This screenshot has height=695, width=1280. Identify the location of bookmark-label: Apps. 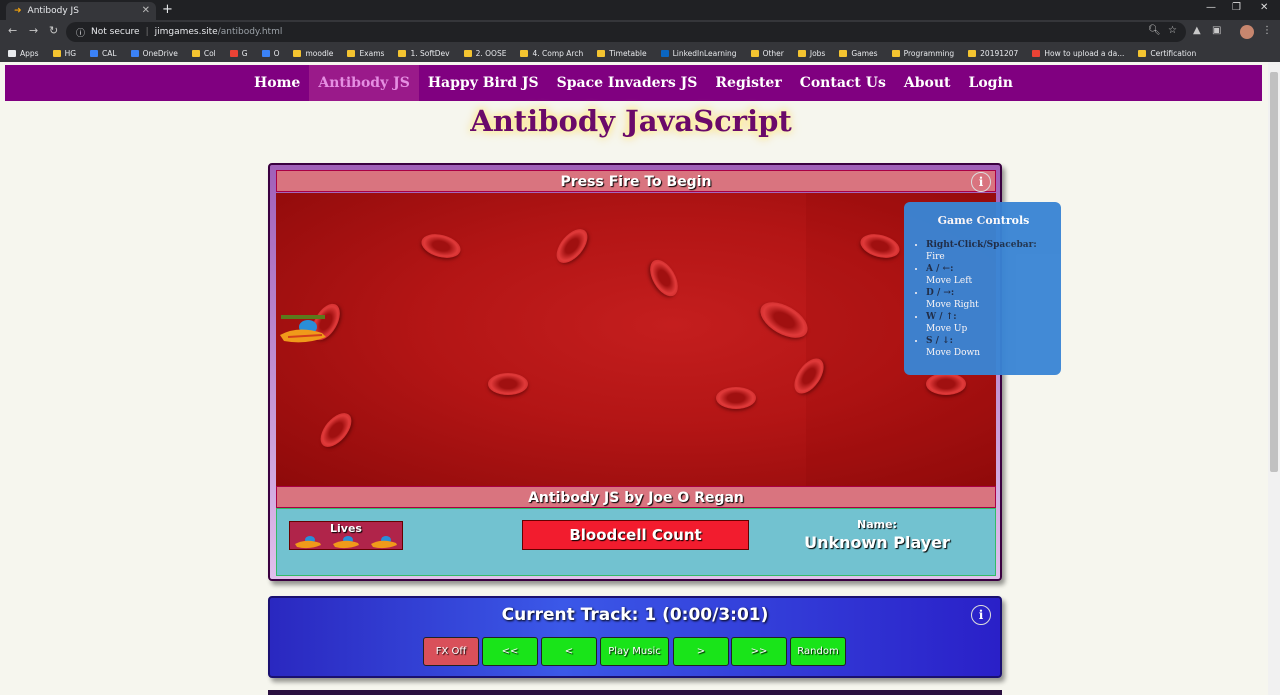
(29, 53).